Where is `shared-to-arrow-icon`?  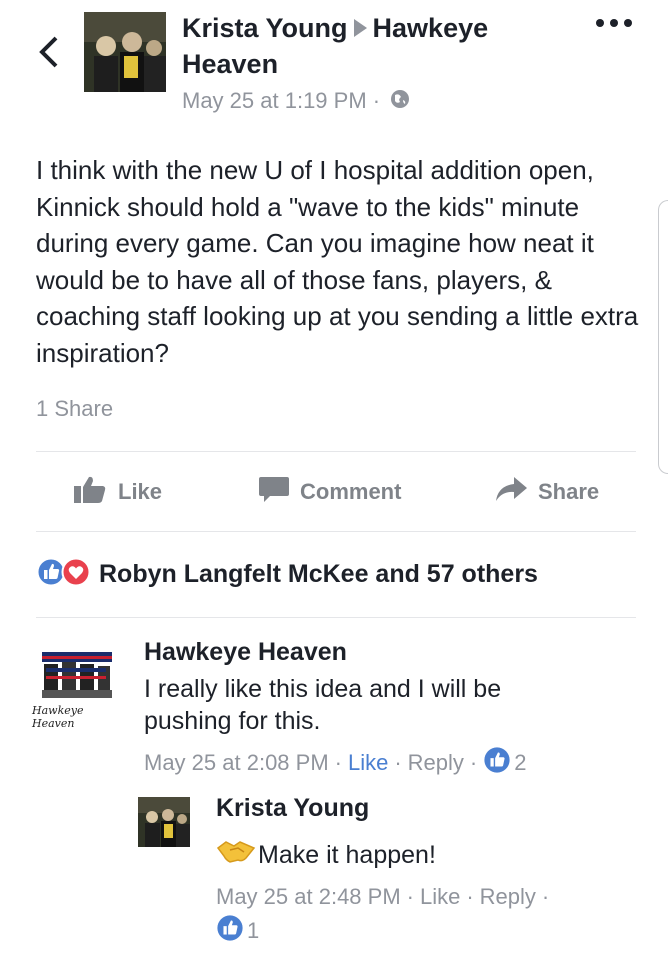
shared-to-arrow-icon is located at coordinates (360, 27).